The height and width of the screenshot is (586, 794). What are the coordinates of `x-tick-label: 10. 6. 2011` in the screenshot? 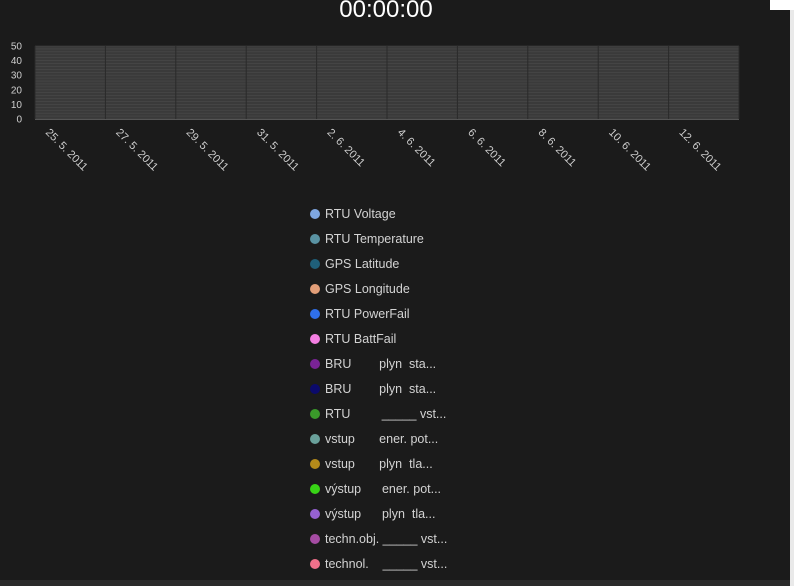 It's located at (629, 150).